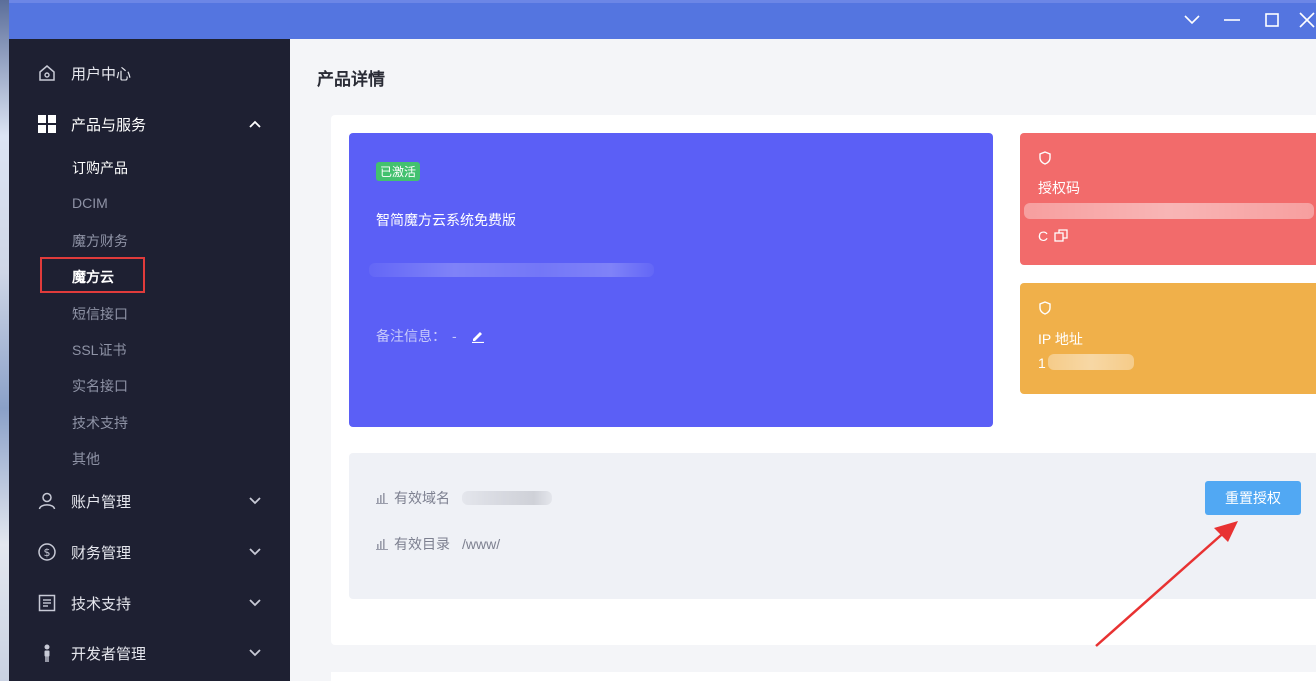  Describe the element at coordinates (481, 544) in the screenshot. I see `valid-directory-value: /www/` at that location.